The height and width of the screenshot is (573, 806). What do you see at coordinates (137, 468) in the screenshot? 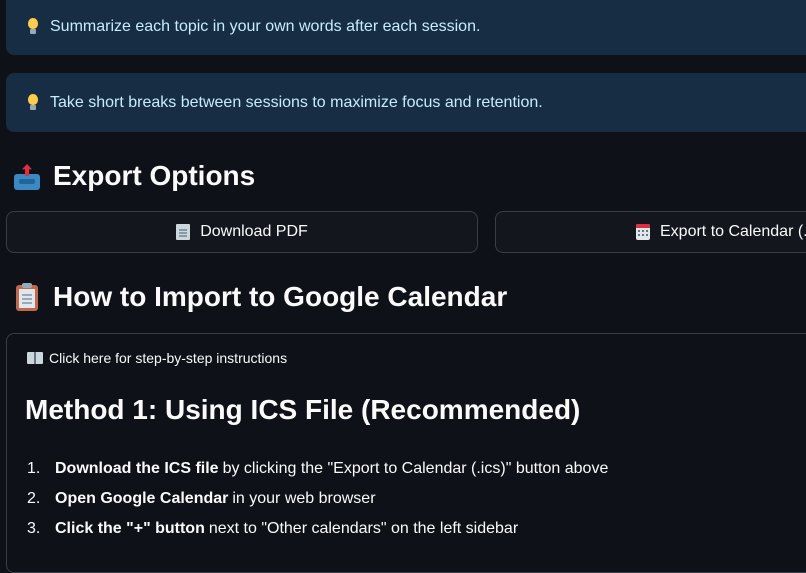
I see `step-bold: Download the ICS file` at bounding box center [137, 468].